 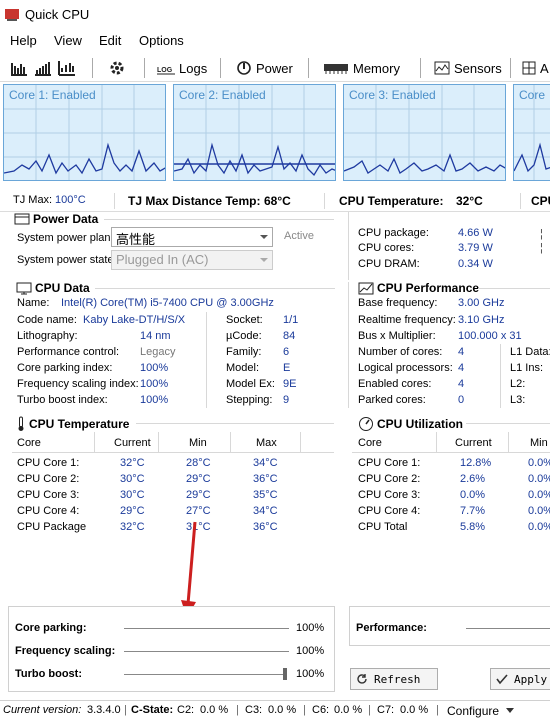 I want to click on socket-value: 1/1, so click(x=291, y=320).